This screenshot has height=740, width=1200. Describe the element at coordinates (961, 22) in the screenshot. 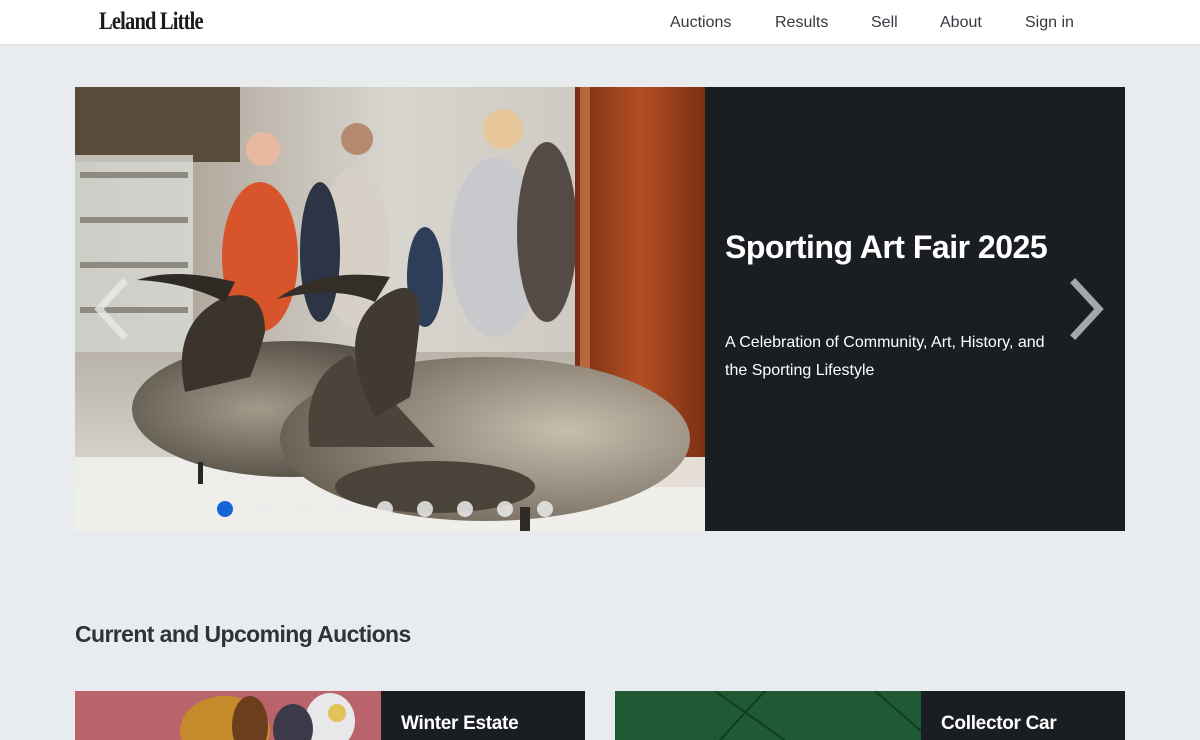

I see `nav-about: About` at that location.